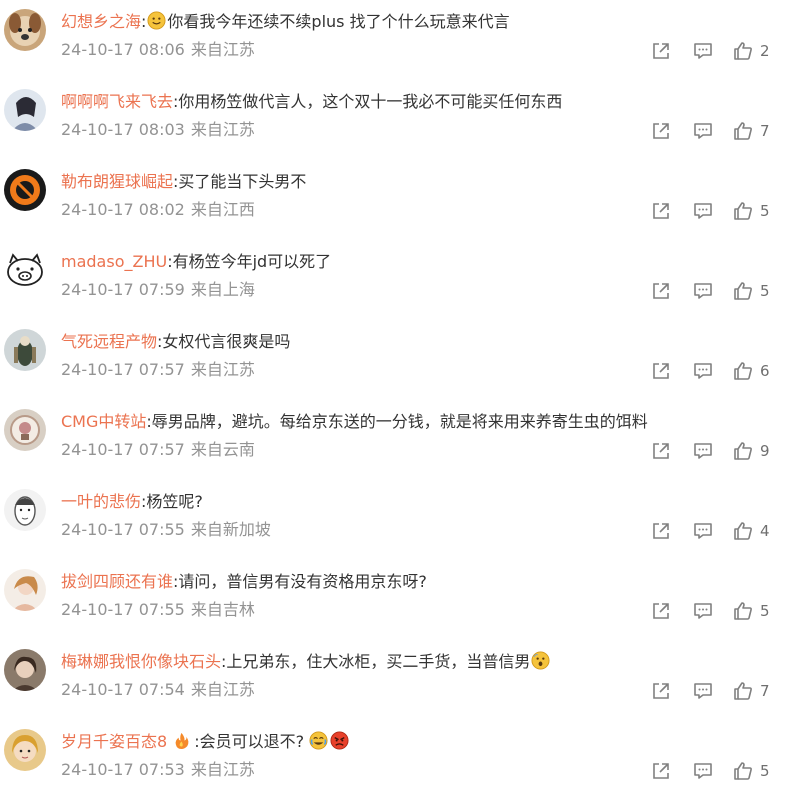 The width and height of the screenshot is (806, 800). I want to click on username-link: 啊啊啊飞来飞去, so click(117, 101).